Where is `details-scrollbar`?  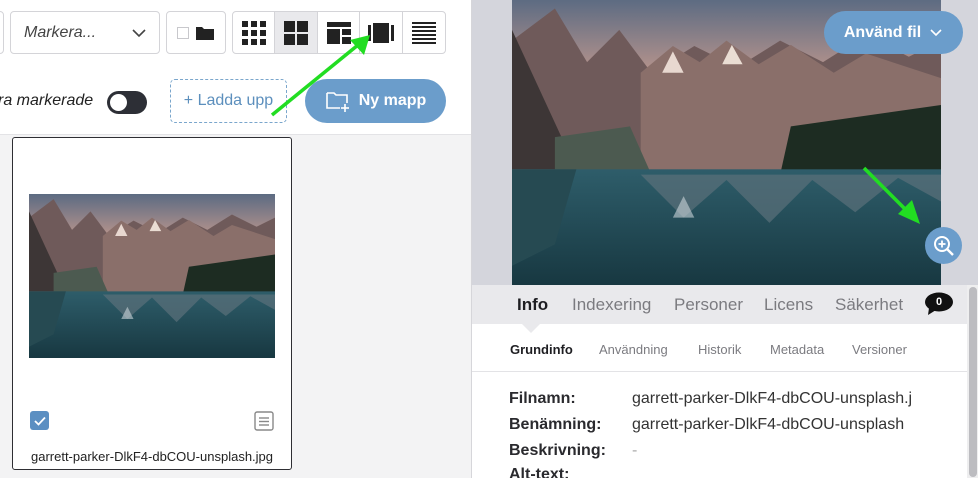 details-scrollbar is located at coordinates (972, 381).